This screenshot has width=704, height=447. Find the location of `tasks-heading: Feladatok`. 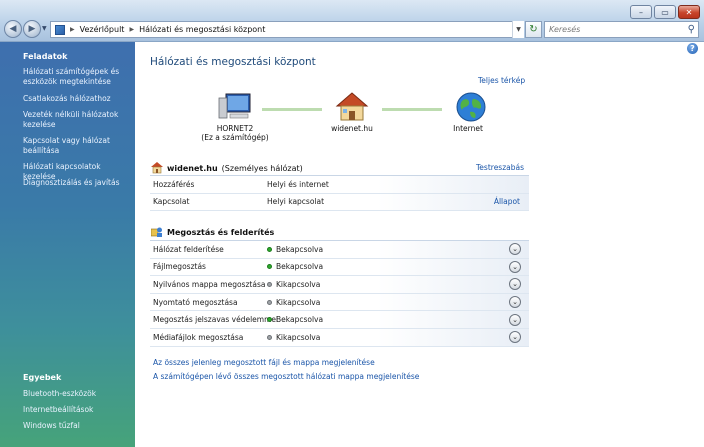

tasks-heading: Feladatok is located at coordinates (45, 56).